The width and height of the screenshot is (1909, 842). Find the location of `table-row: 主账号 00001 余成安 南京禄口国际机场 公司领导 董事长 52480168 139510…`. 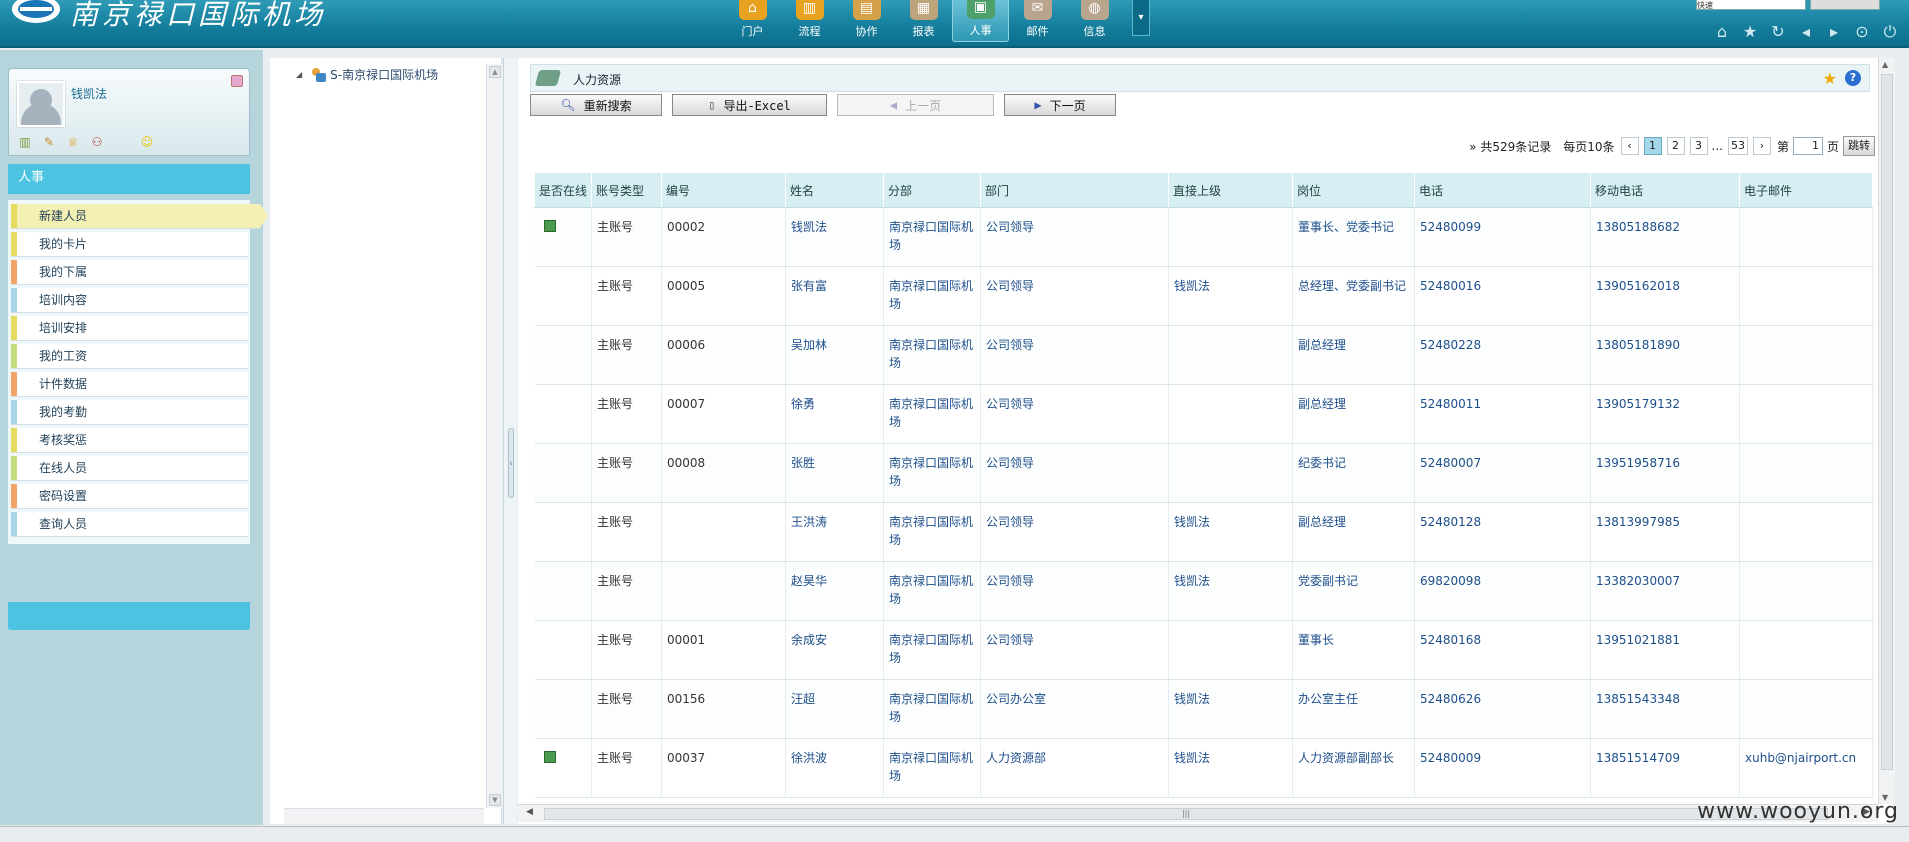

table-row: 主账号 00001 余成安 南京禄口国际机场 公司领导 董事长 52480168 139510… is located at coordinates (1203, 650).